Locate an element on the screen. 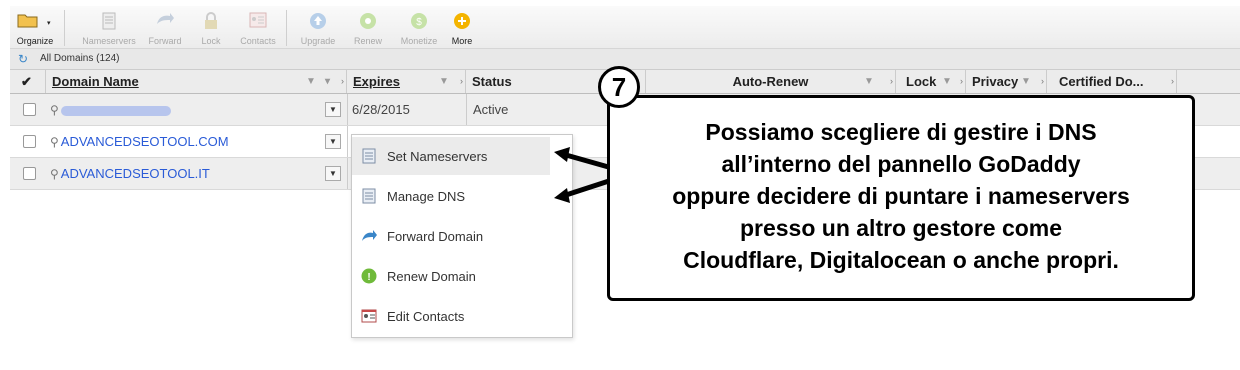 The width and height of the screenshot is (1240, 370). contacts-button: Contacts is located at coordinates (258, 27).